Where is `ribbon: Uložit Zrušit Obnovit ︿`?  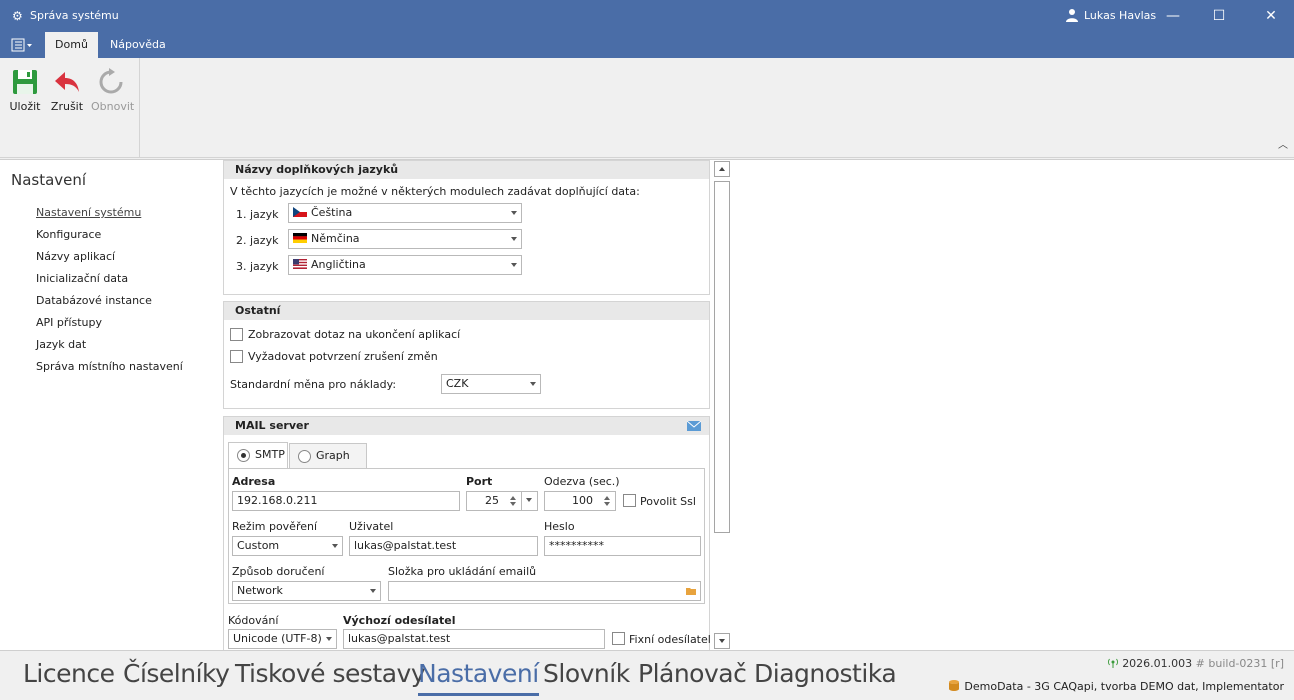 ribbon: Uložit Zrušit Obnovit ︿ is located at coordinates (647, 108).